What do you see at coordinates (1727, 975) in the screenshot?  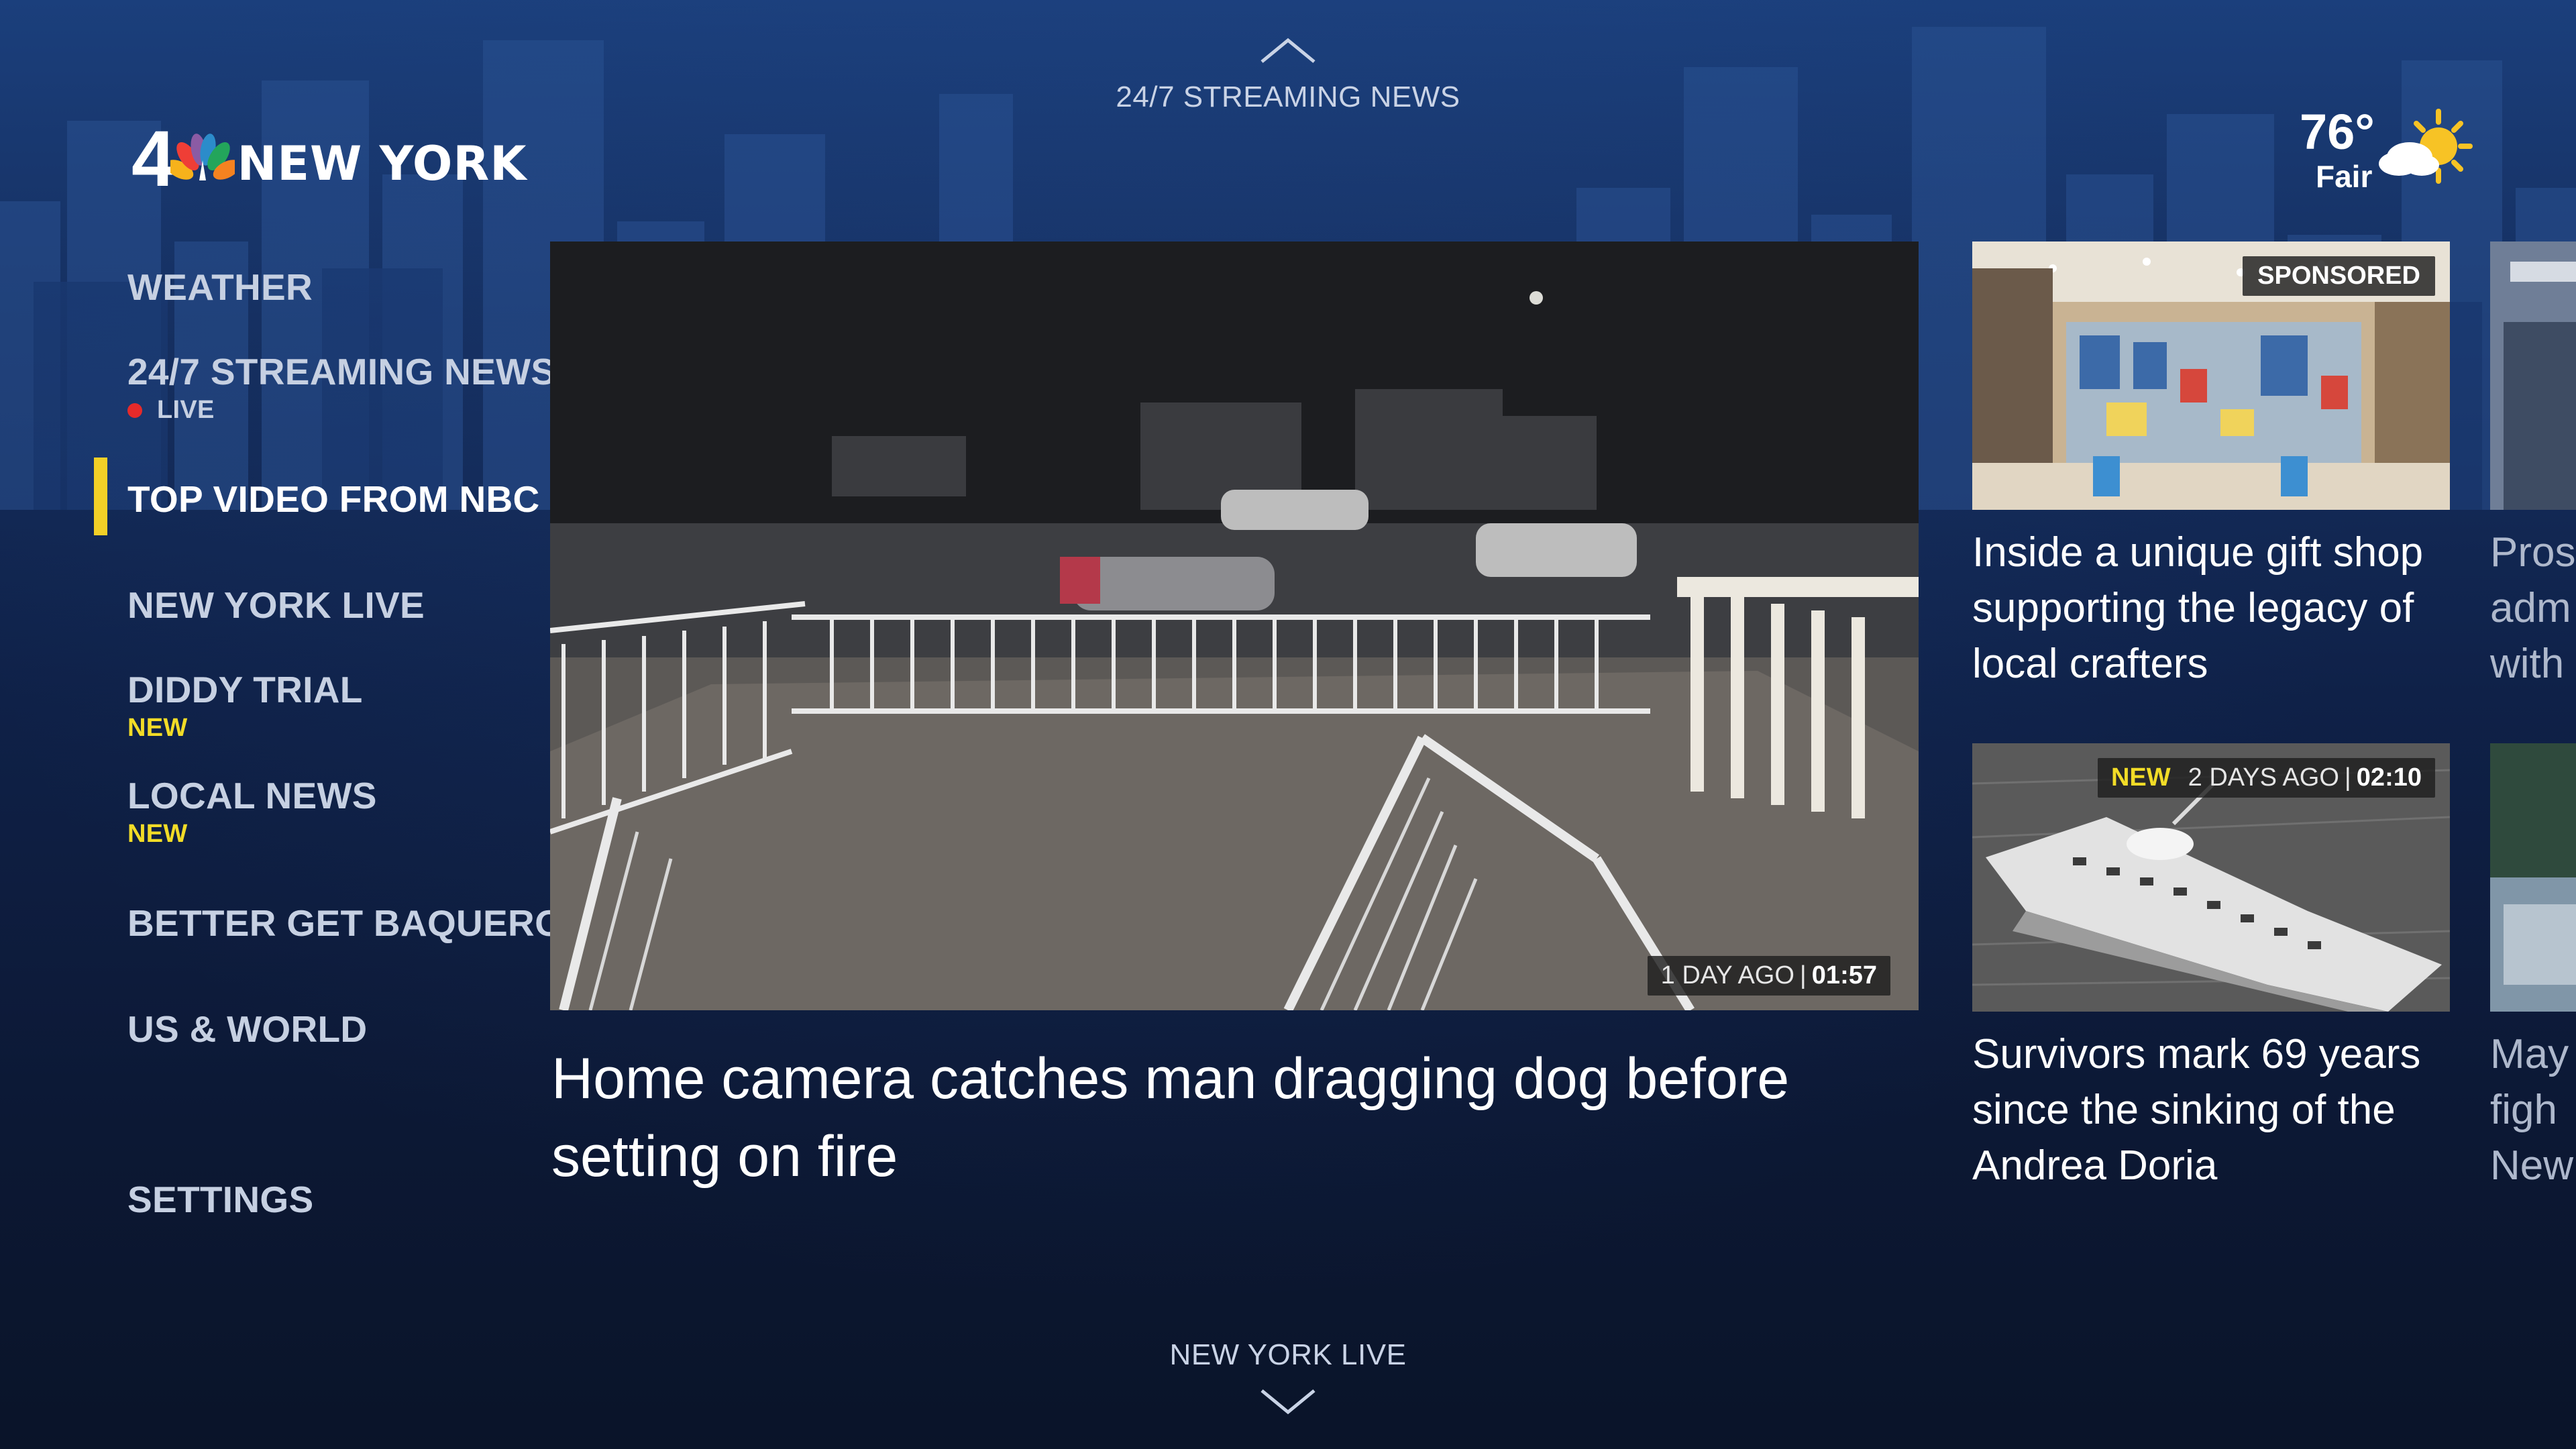 I see `video-age: 1 DAY AGO` at bounding box center [1727, 975].